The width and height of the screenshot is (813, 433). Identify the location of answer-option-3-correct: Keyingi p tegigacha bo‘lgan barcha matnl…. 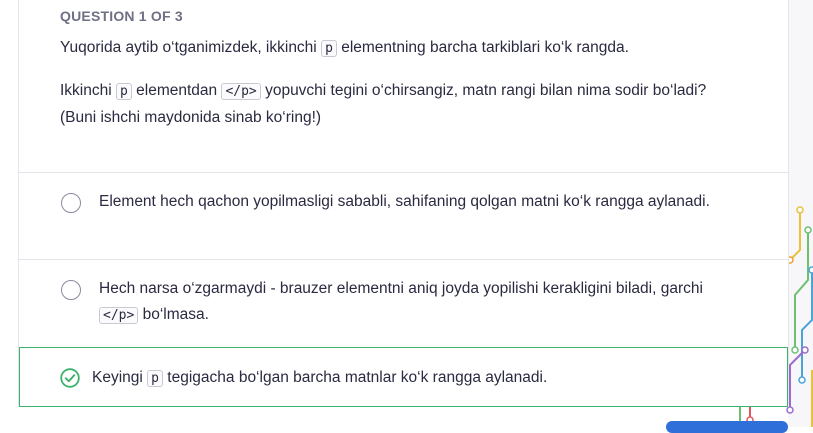
(403, 377).